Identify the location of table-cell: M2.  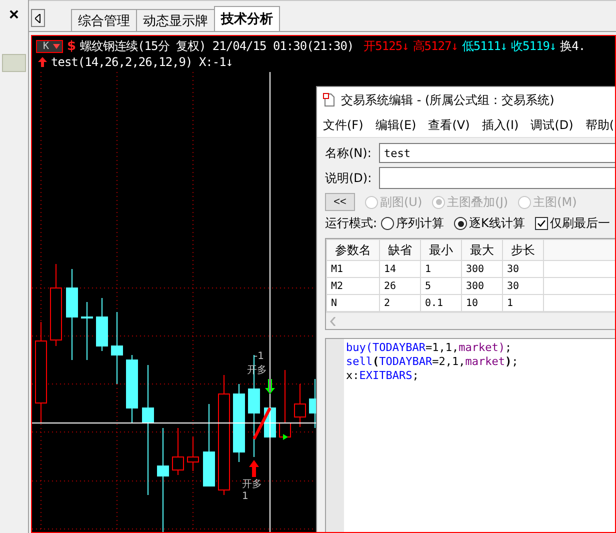
(353, 286).